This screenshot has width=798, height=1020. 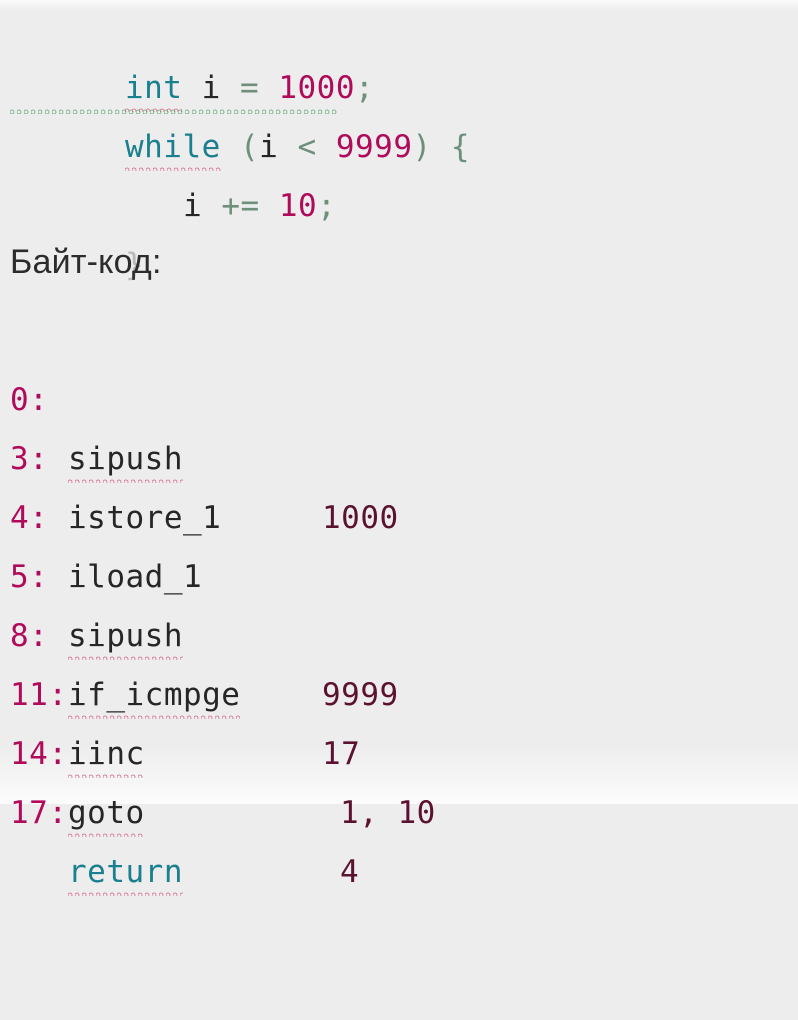 What do you see at coordinates (350, 872) in the screenshot?
I see `bytecode-operand: 4` at bounding box center [350, 872].